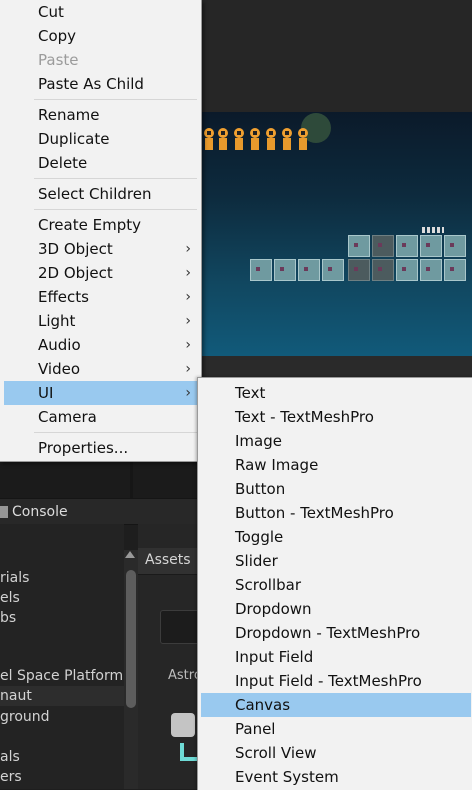  I want to click on asset-thumbnail, so click(180, 627).